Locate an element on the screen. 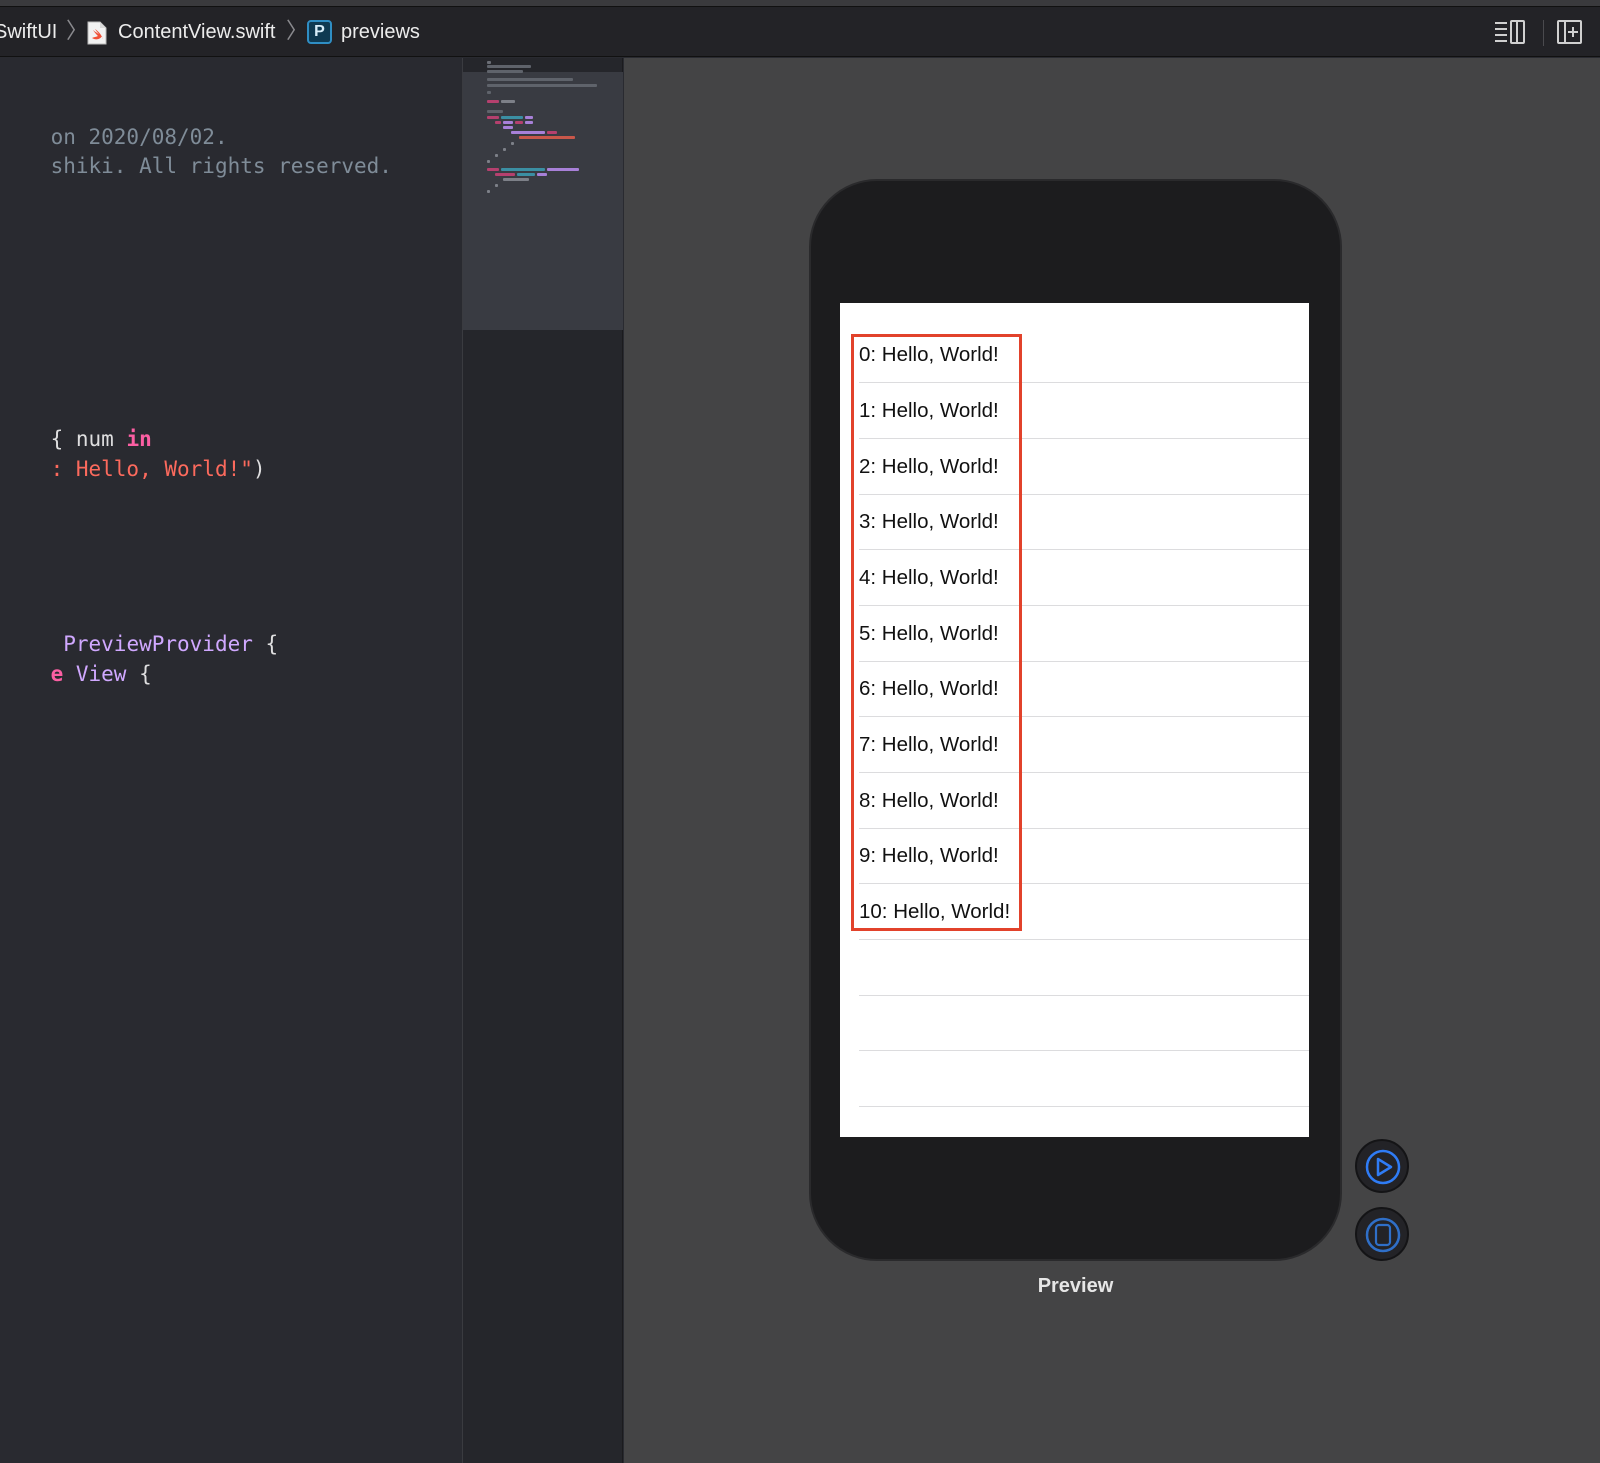 This screenshot has width=1600, height=1463. list-row-label: 8: Hello, World! is located at coordinates (929, 800).